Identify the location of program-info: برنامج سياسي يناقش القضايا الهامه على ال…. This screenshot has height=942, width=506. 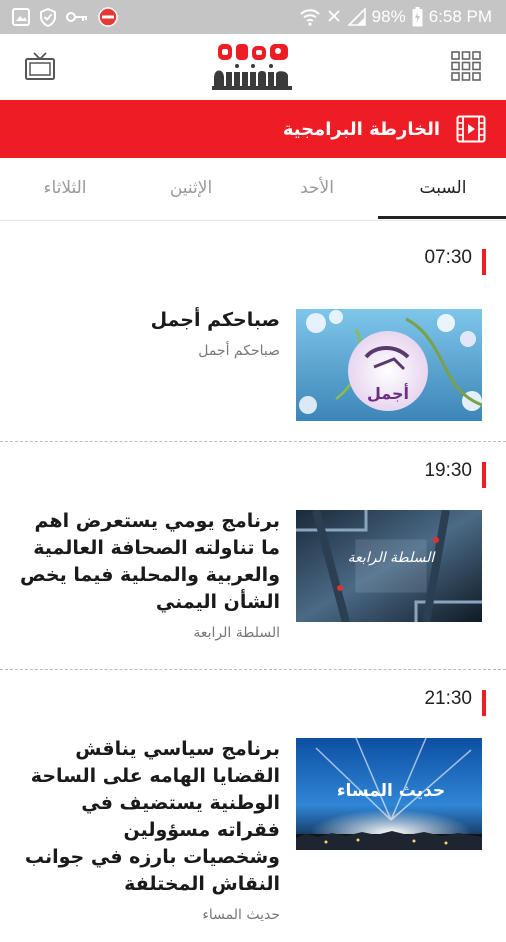
(150, 830).